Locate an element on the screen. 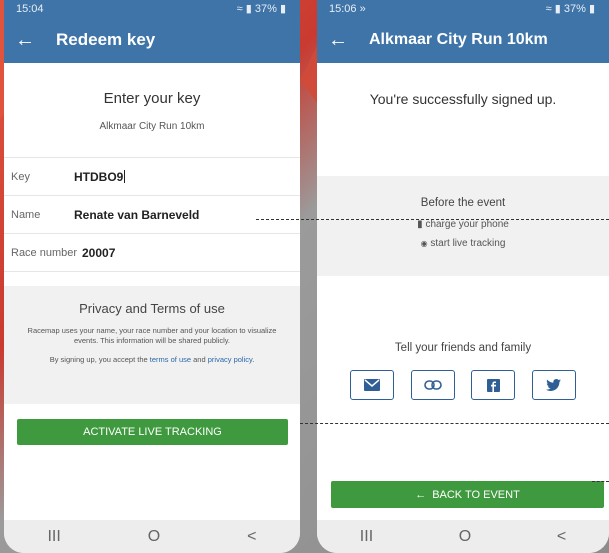  key-label: Key is located at coordinates (20, 176).